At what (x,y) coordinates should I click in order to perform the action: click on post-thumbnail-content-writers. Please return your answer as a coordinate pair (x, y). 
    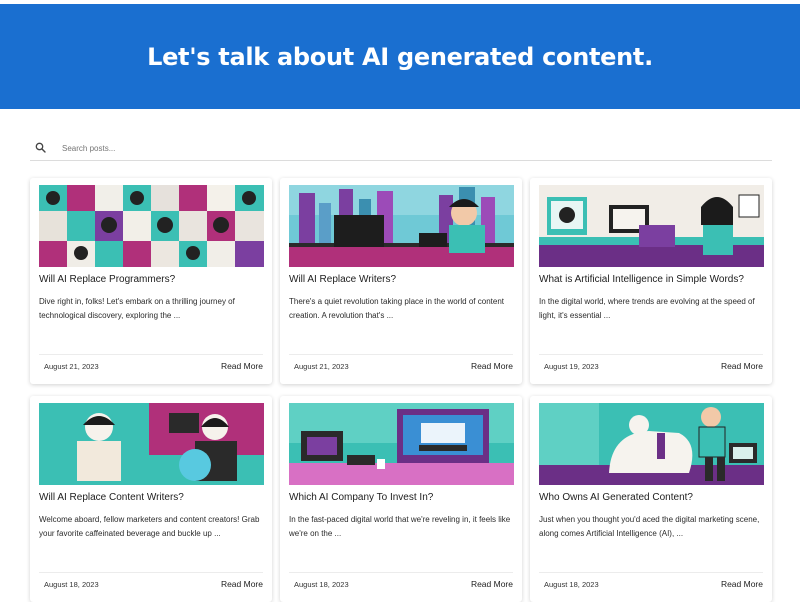
    Looking at the image, I should click on (151, 444).